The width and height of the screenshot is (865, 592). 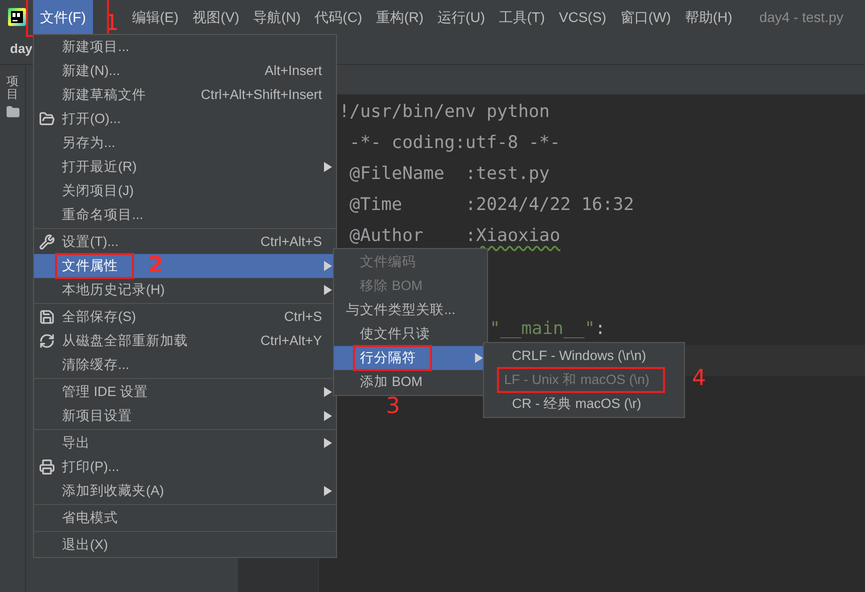 What do you see at coordinates (156, 266) in the screenshot?
I see `annotation-number: 2` at bounding box center [156, 266].